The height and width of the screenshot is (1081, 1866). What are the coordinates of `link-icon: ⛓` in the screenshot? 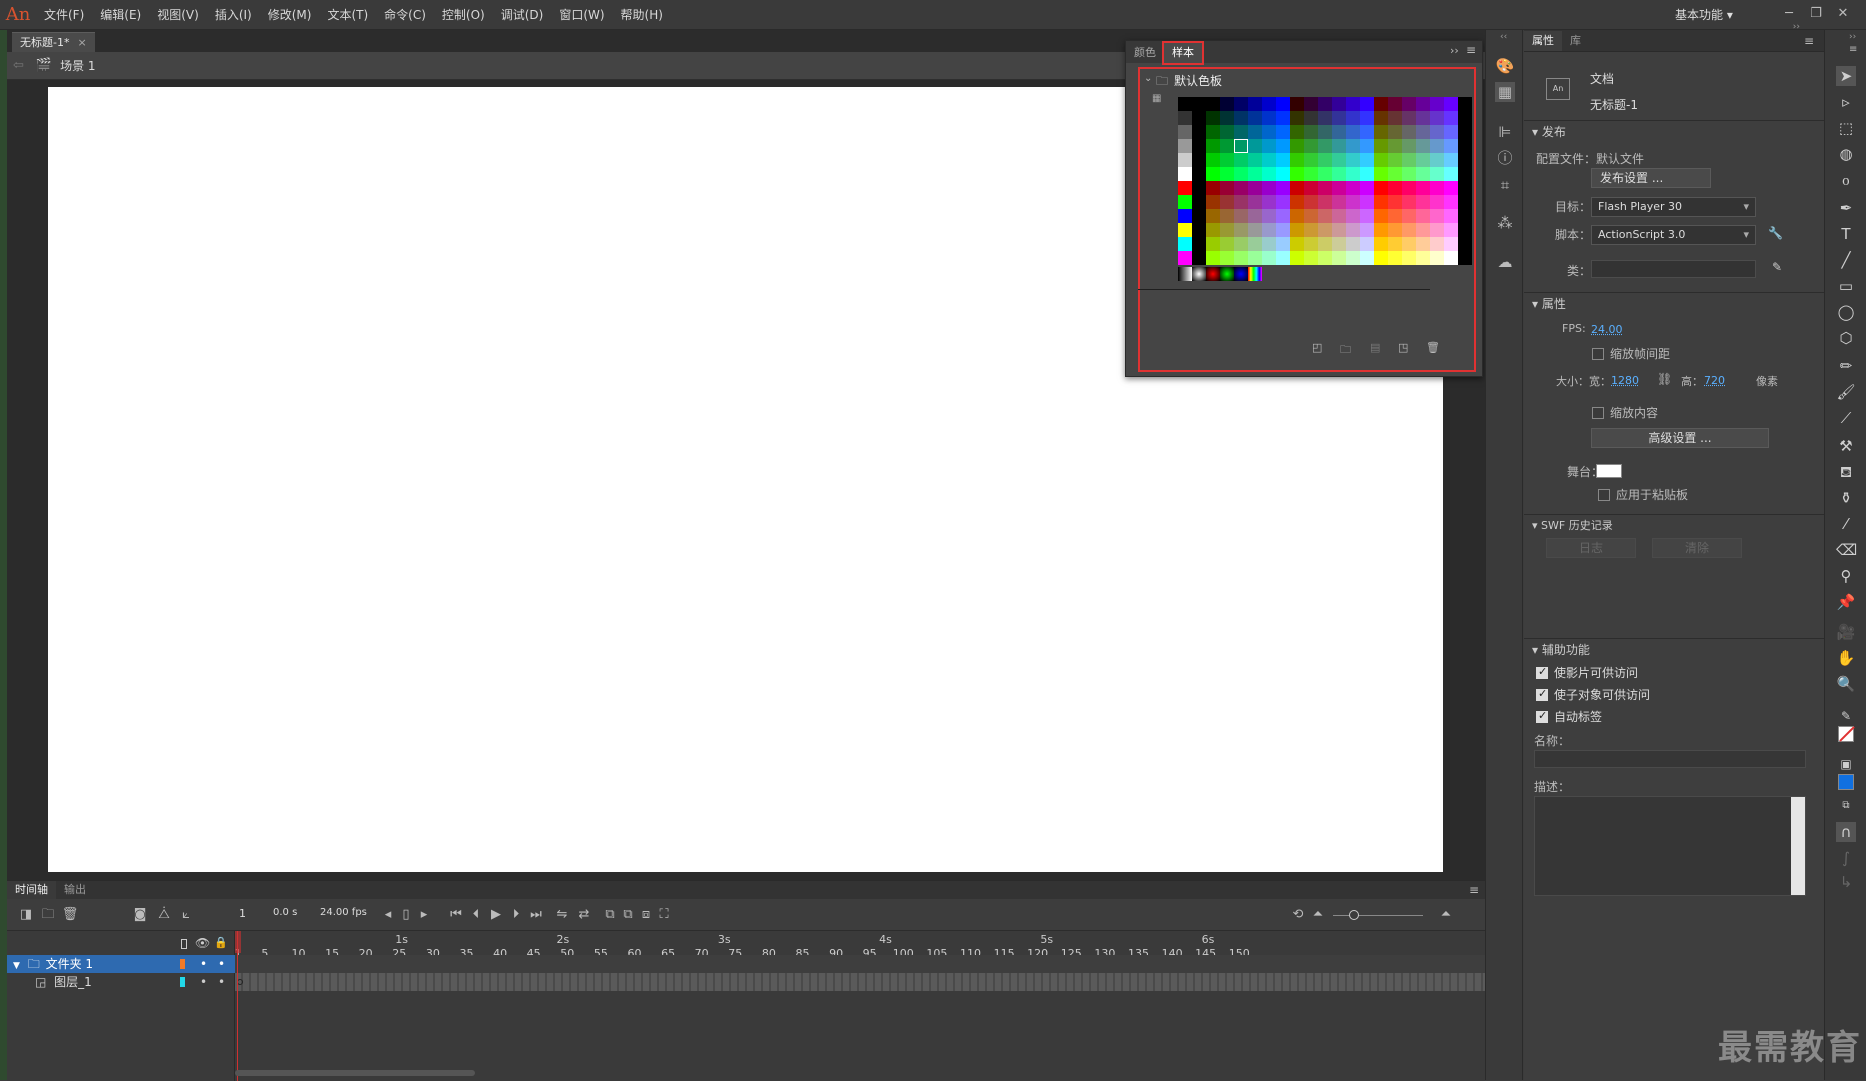 It's located at (1664, 379).